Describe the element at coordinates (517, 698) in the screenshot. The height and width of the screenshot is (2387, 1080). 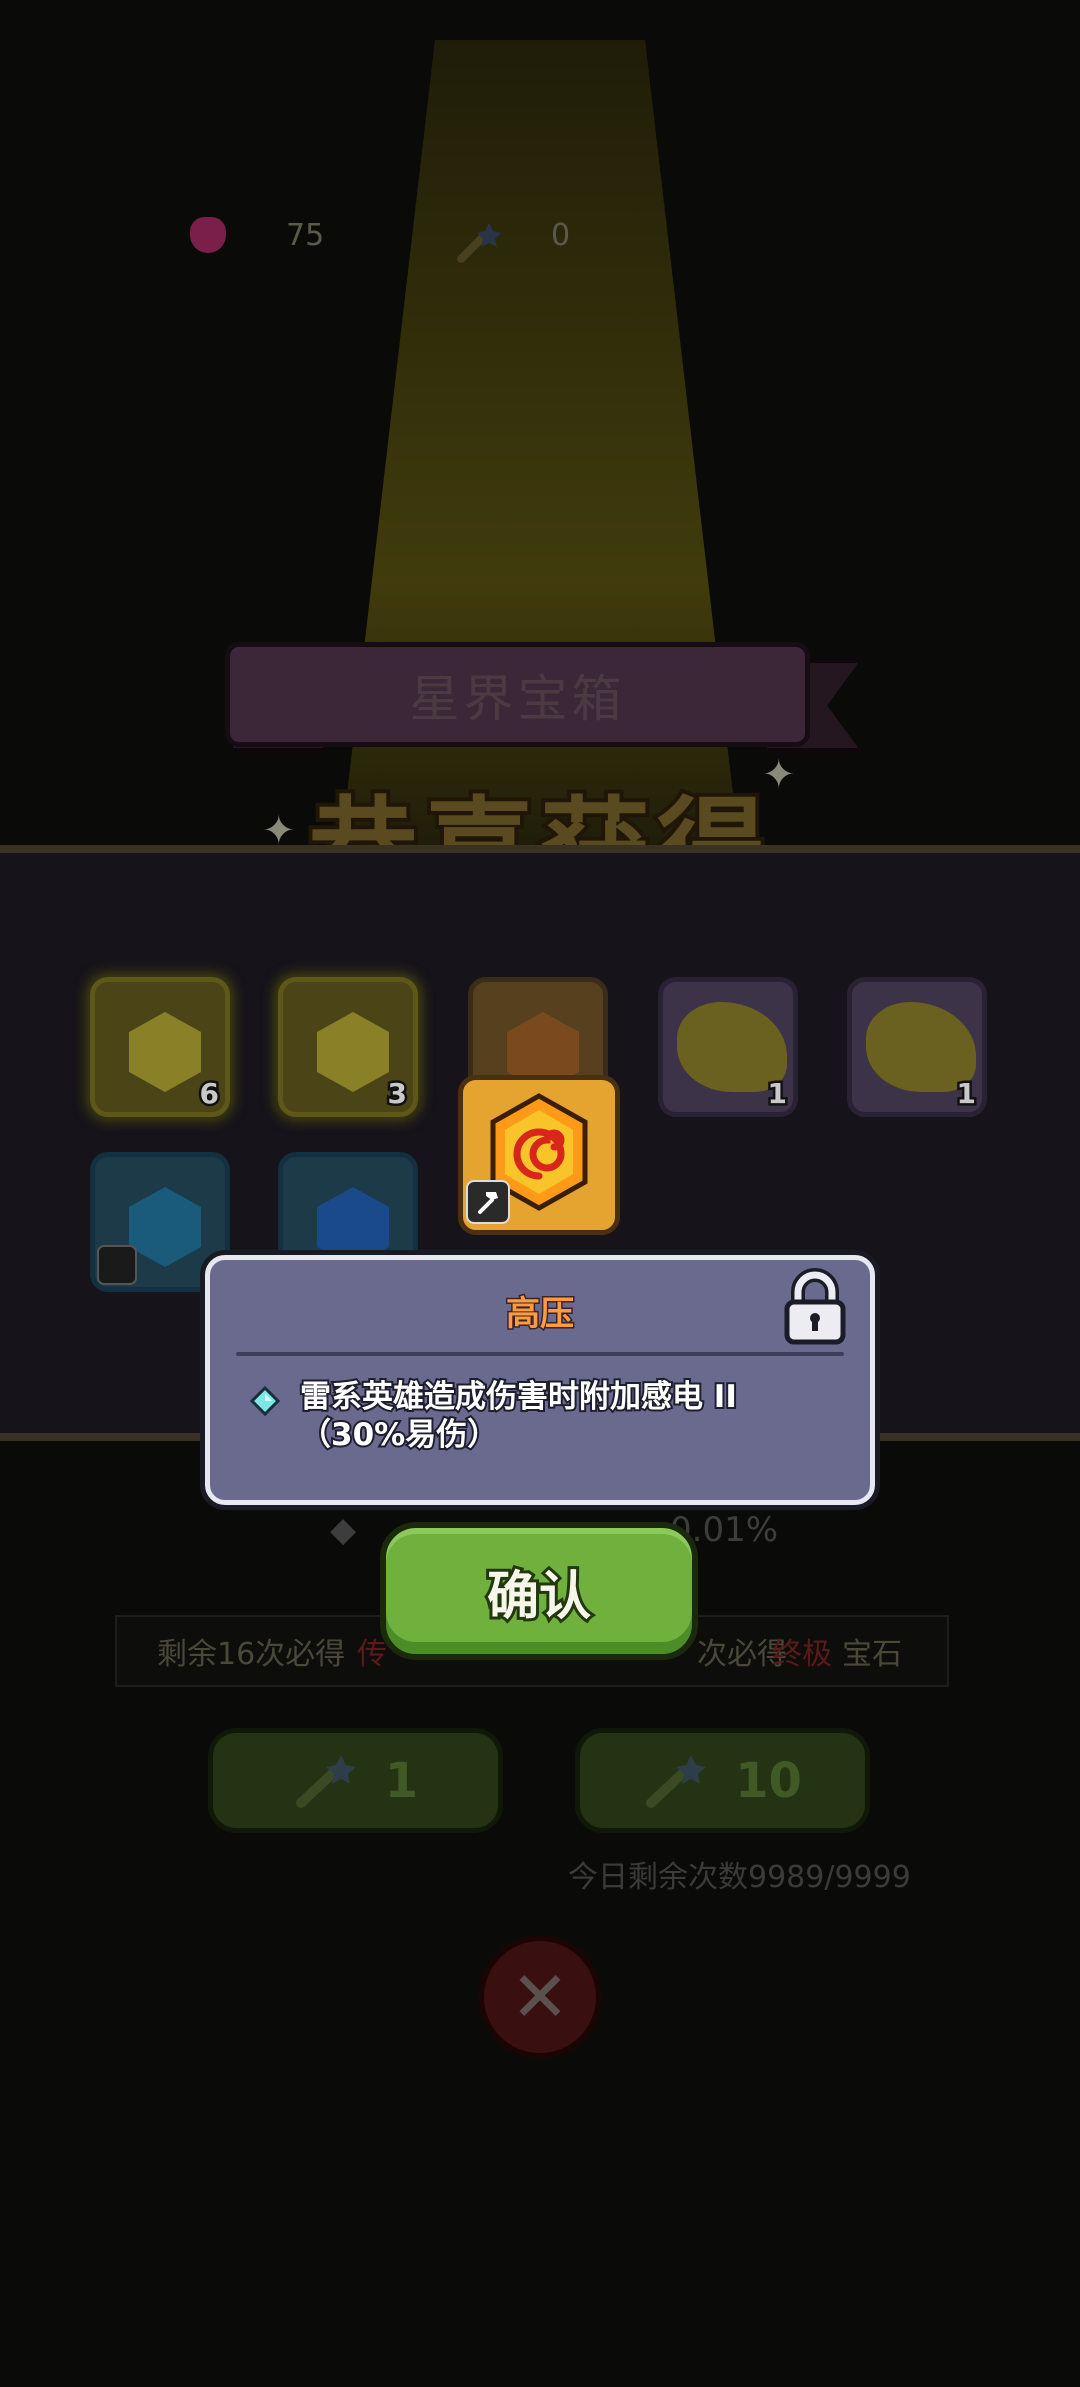
I see `chest-title: 星界宝箱` at that location.